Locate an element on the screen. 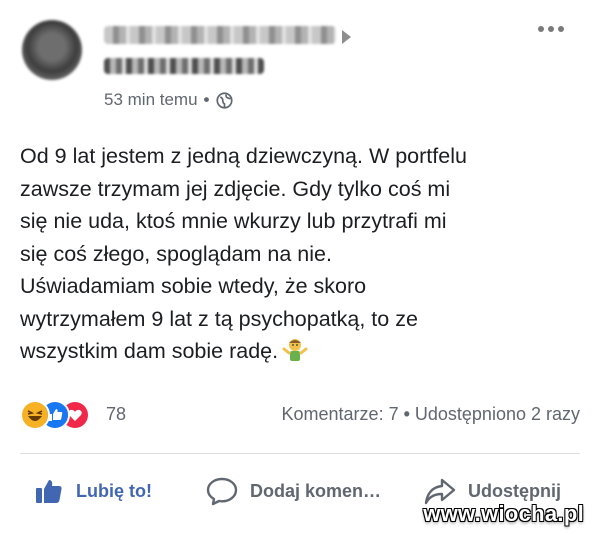 This screenshot has height=537, width=600. author-avatar is located at coordinates (52, 50).